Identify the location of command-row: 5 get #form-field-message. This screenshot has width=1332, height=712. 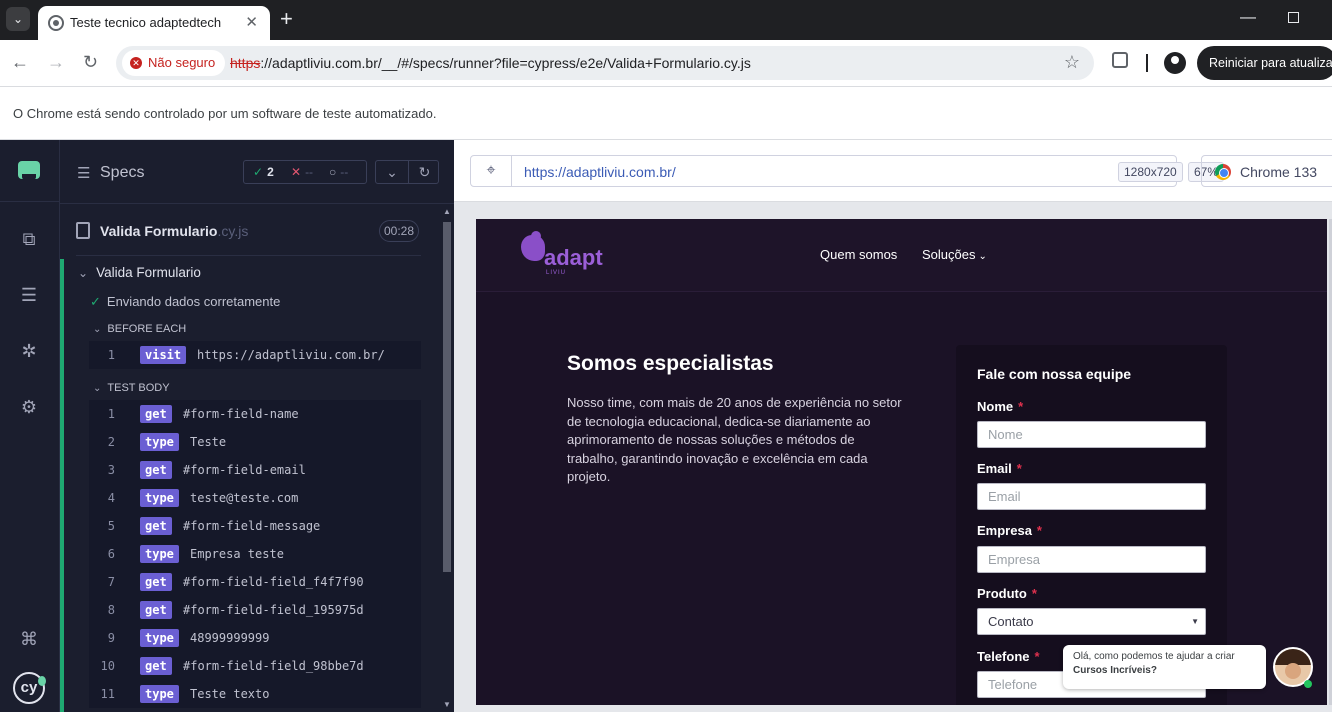
(255, 526).